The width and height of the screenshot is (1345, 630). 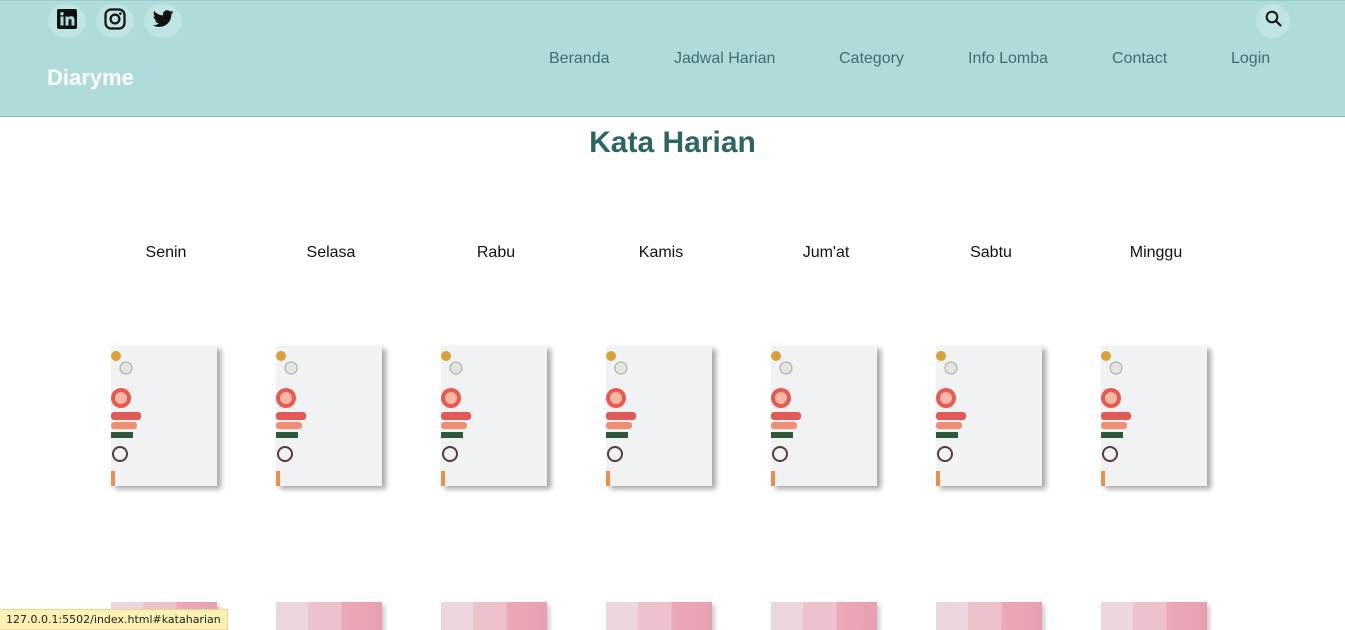 I want to click on day-label-jumat: Jum'at, so click(x=826, y=252).